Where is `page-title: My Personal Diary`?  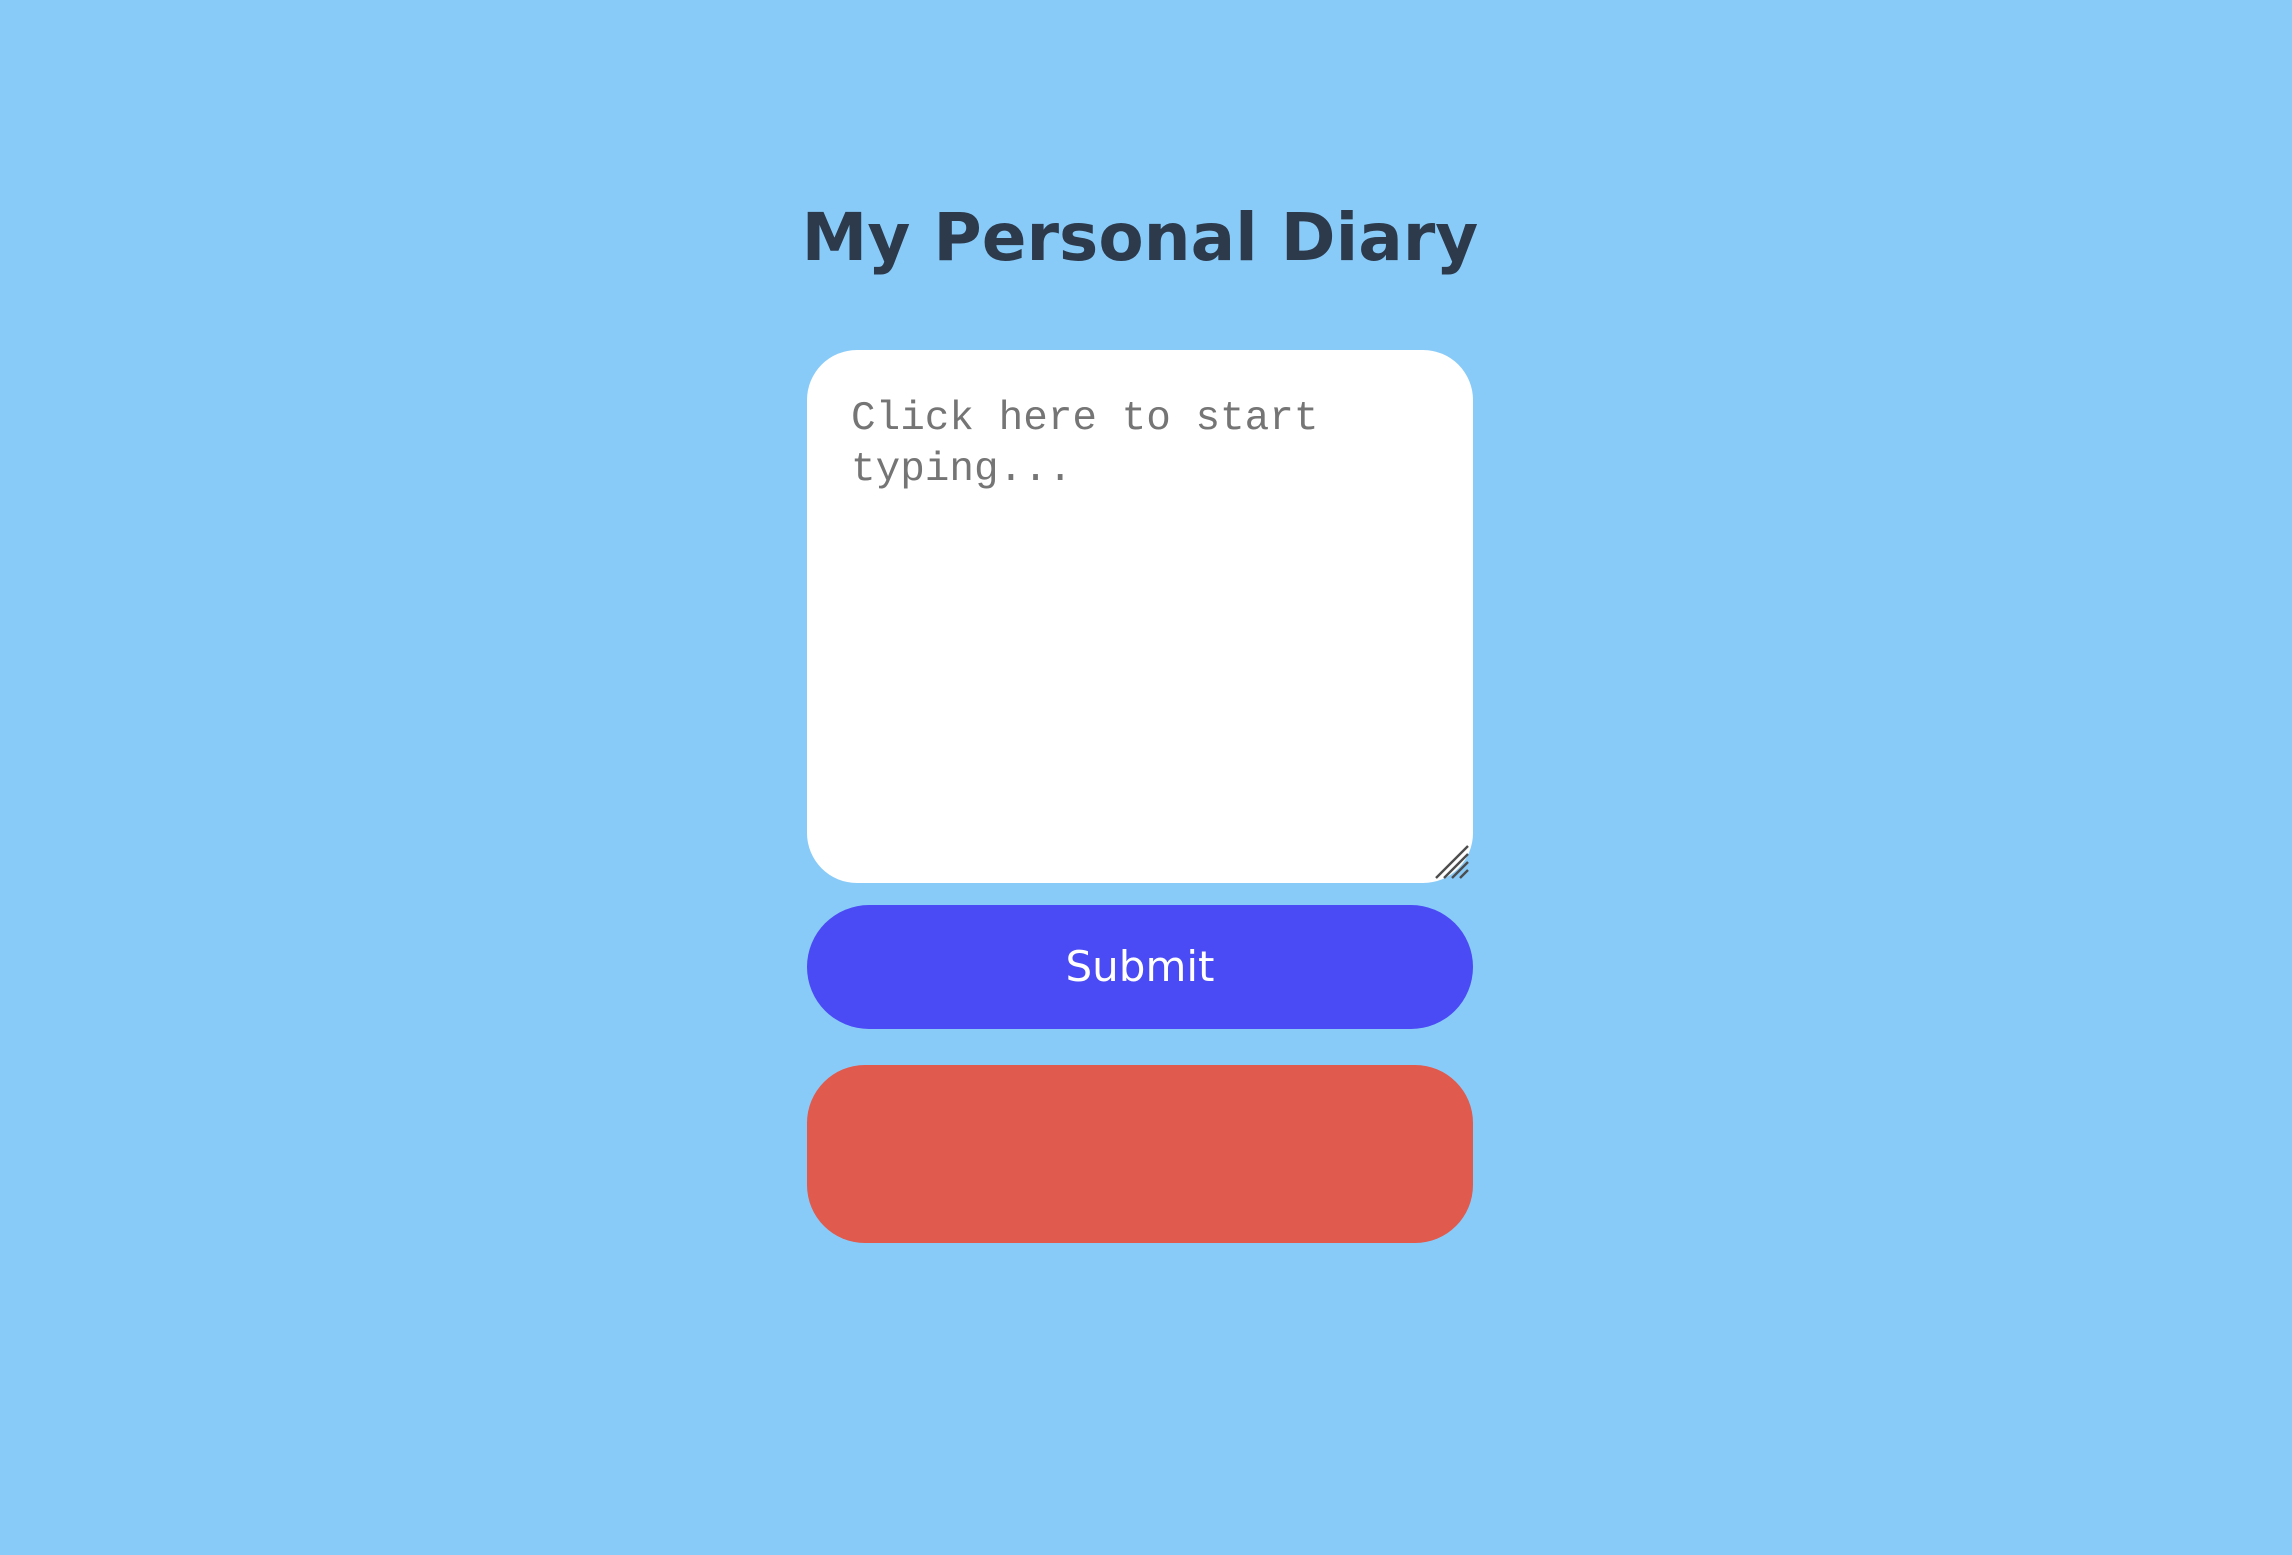 page-title: My Personal Diary is located at coordinates (1140, 237).